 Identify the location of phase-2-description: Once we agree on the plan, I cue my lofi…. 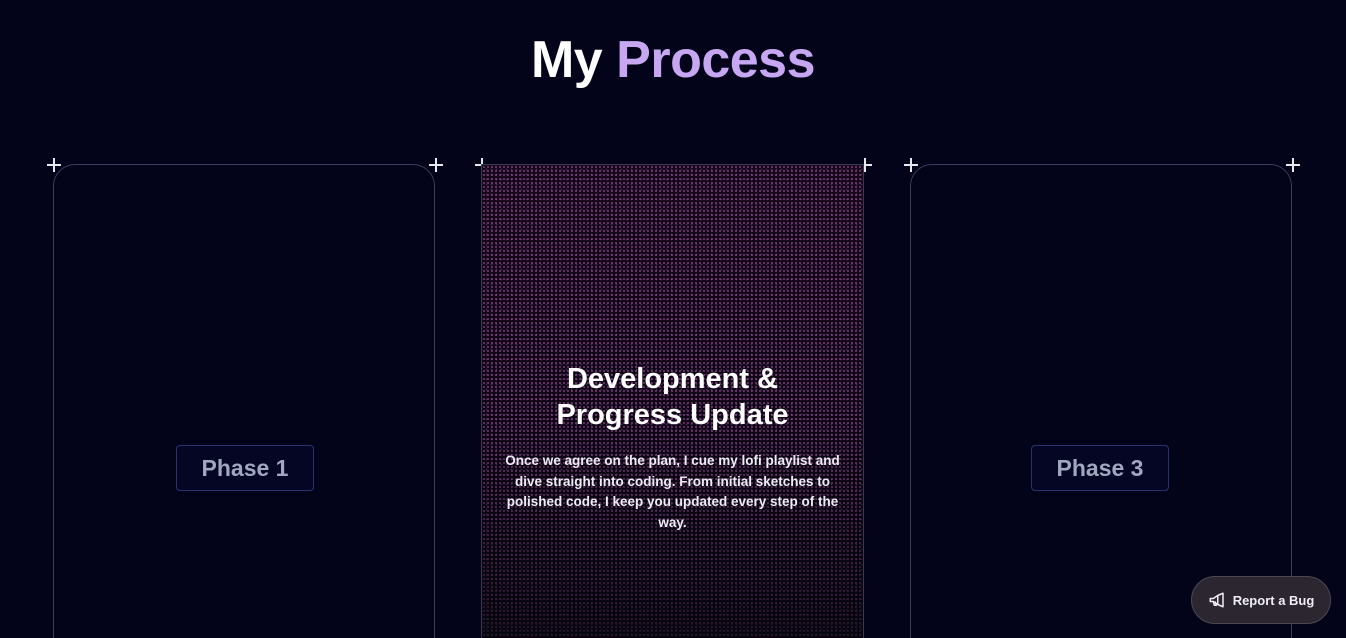
(672, 491).